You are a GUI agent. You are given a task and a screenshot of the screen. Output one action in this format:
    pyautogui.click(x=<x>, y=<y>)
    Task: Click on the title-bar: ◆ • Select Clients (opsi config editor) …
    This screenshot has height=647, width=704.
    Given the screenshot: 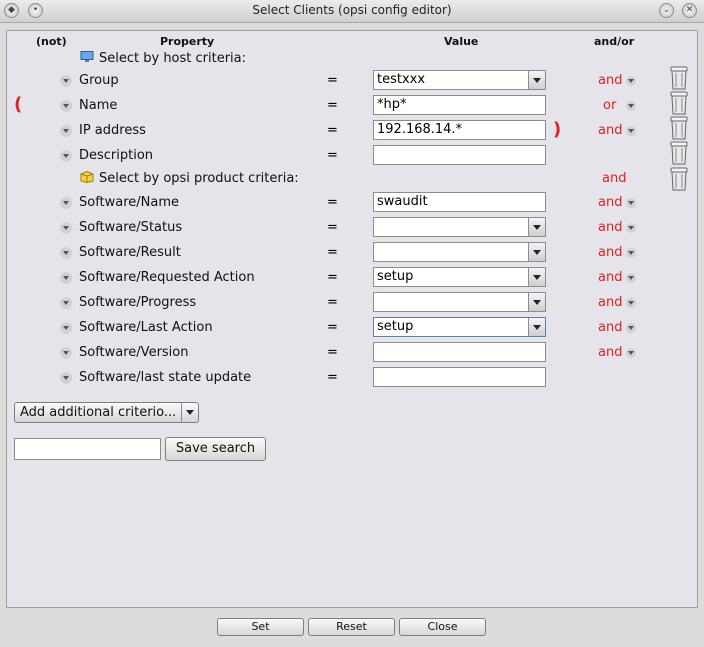 What is the action you would take?
    pyautogui.click(x=352, y=11)
    